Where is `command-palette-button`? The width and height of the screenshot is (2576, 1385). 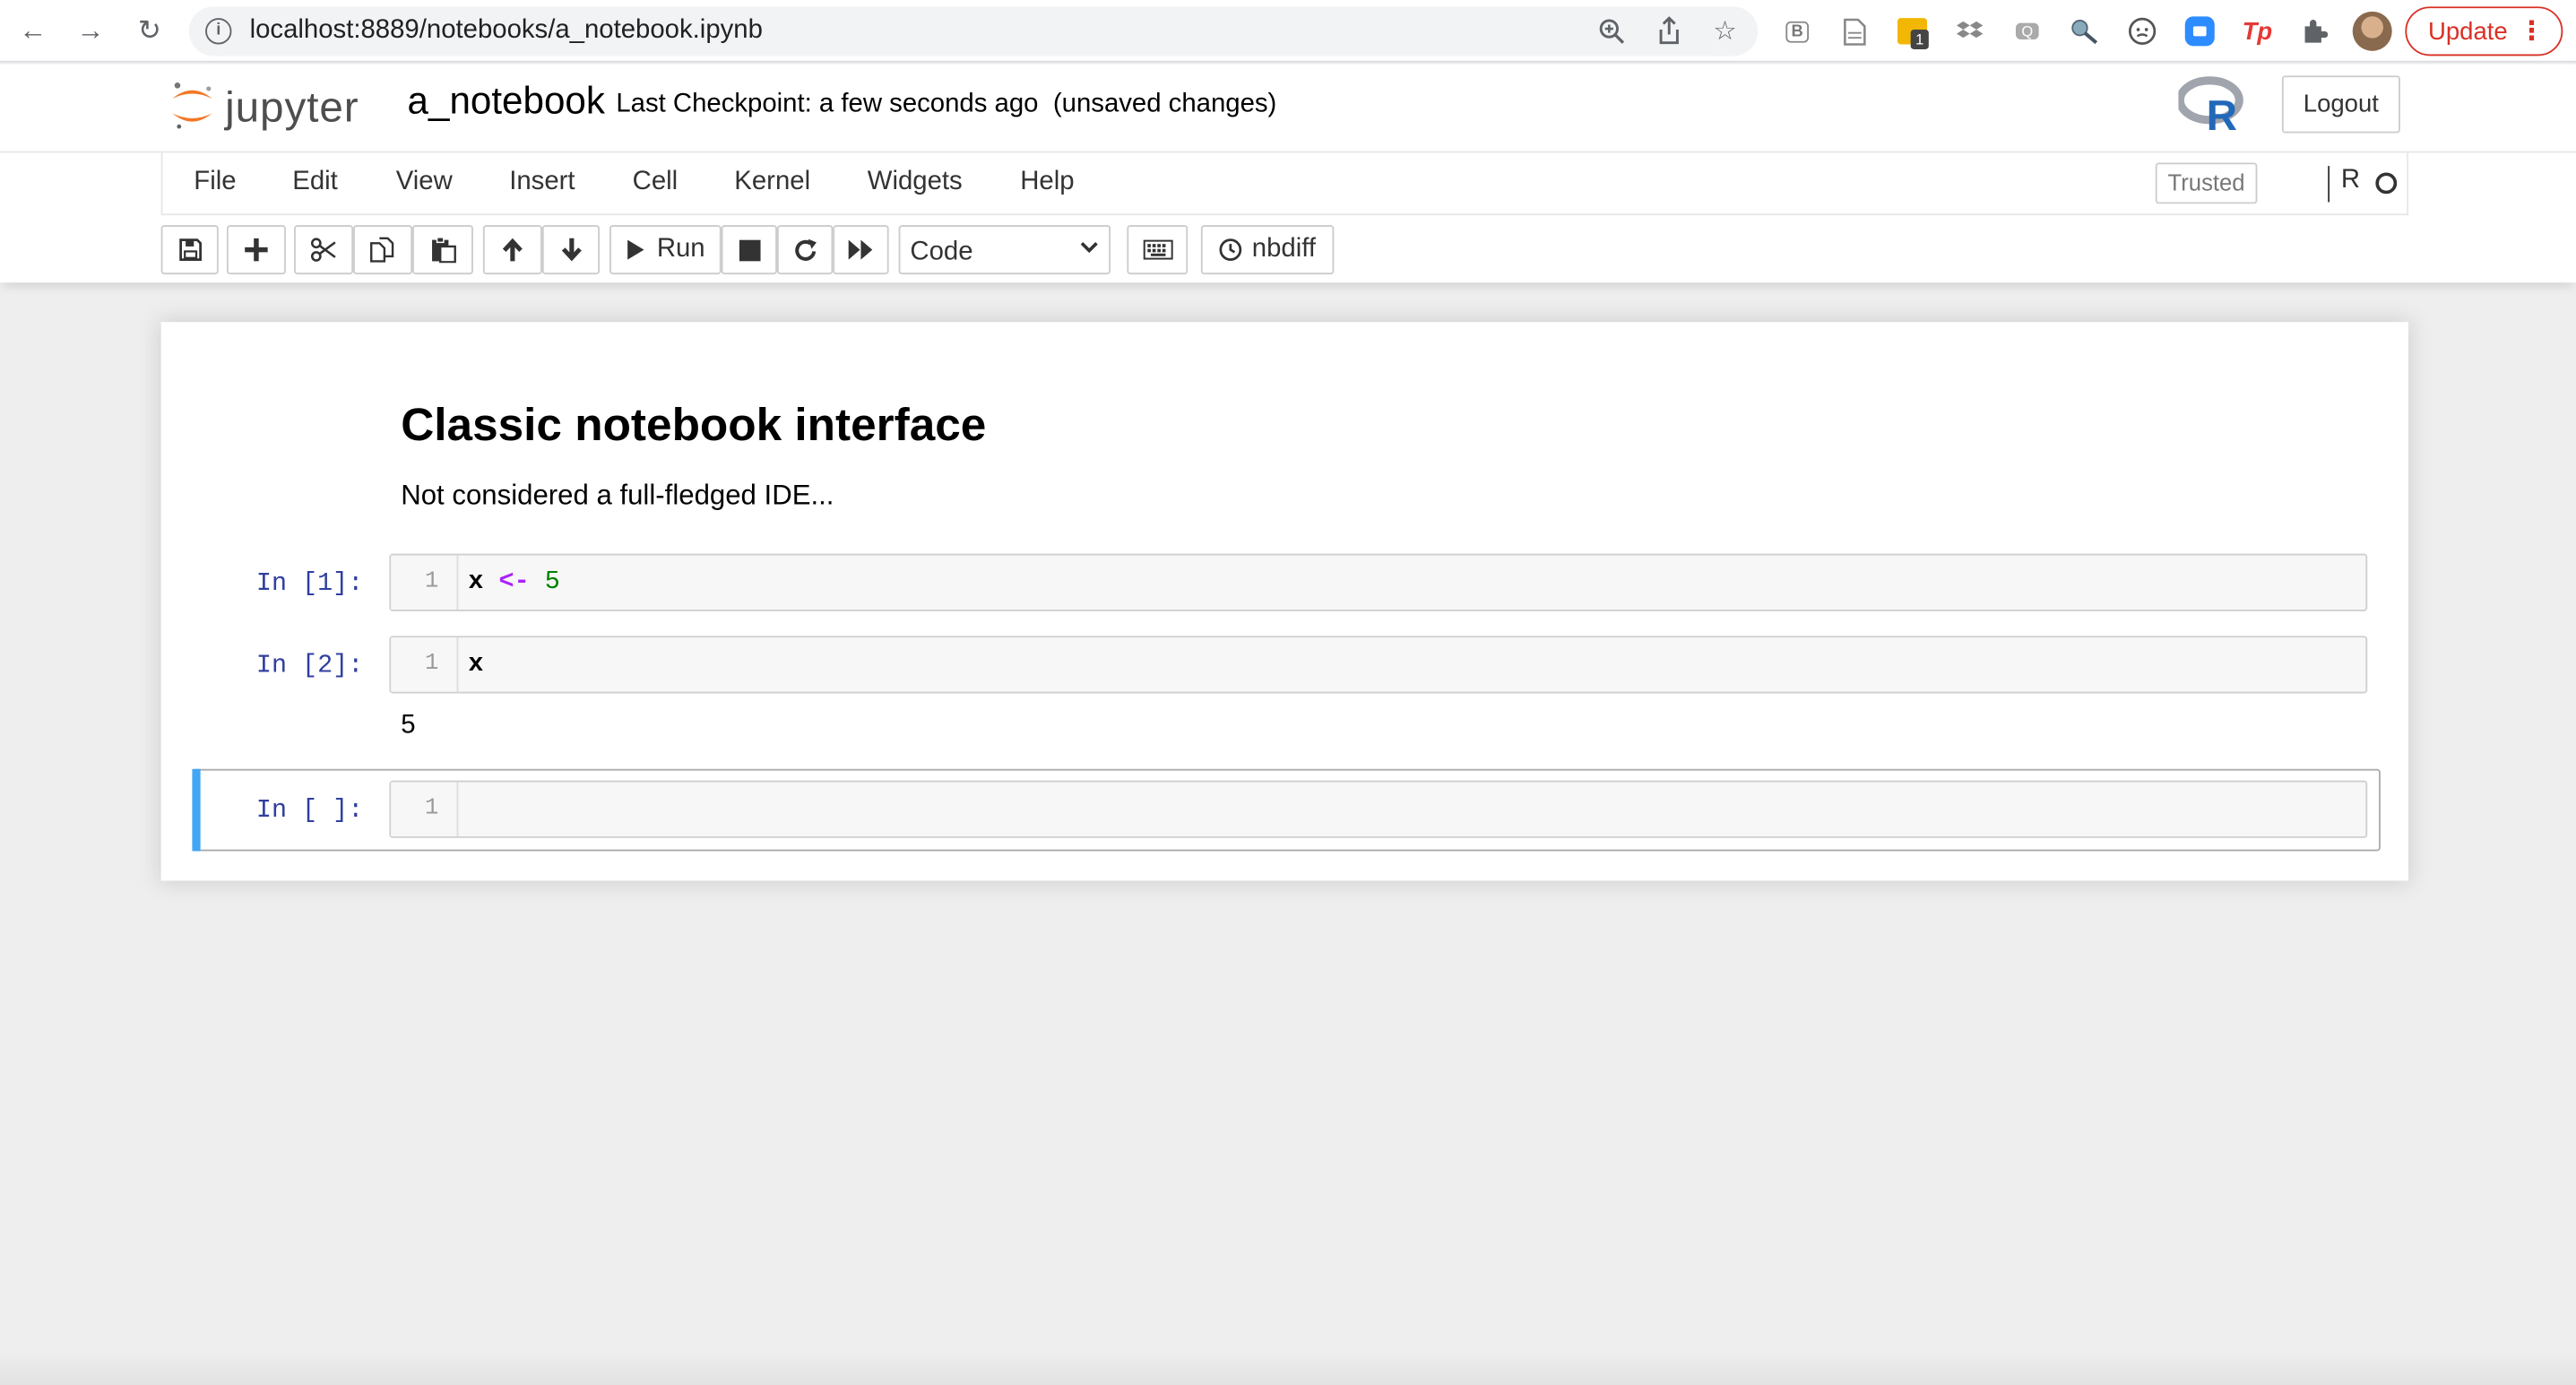
command-palette-button is located at coordinates (1158, 250).